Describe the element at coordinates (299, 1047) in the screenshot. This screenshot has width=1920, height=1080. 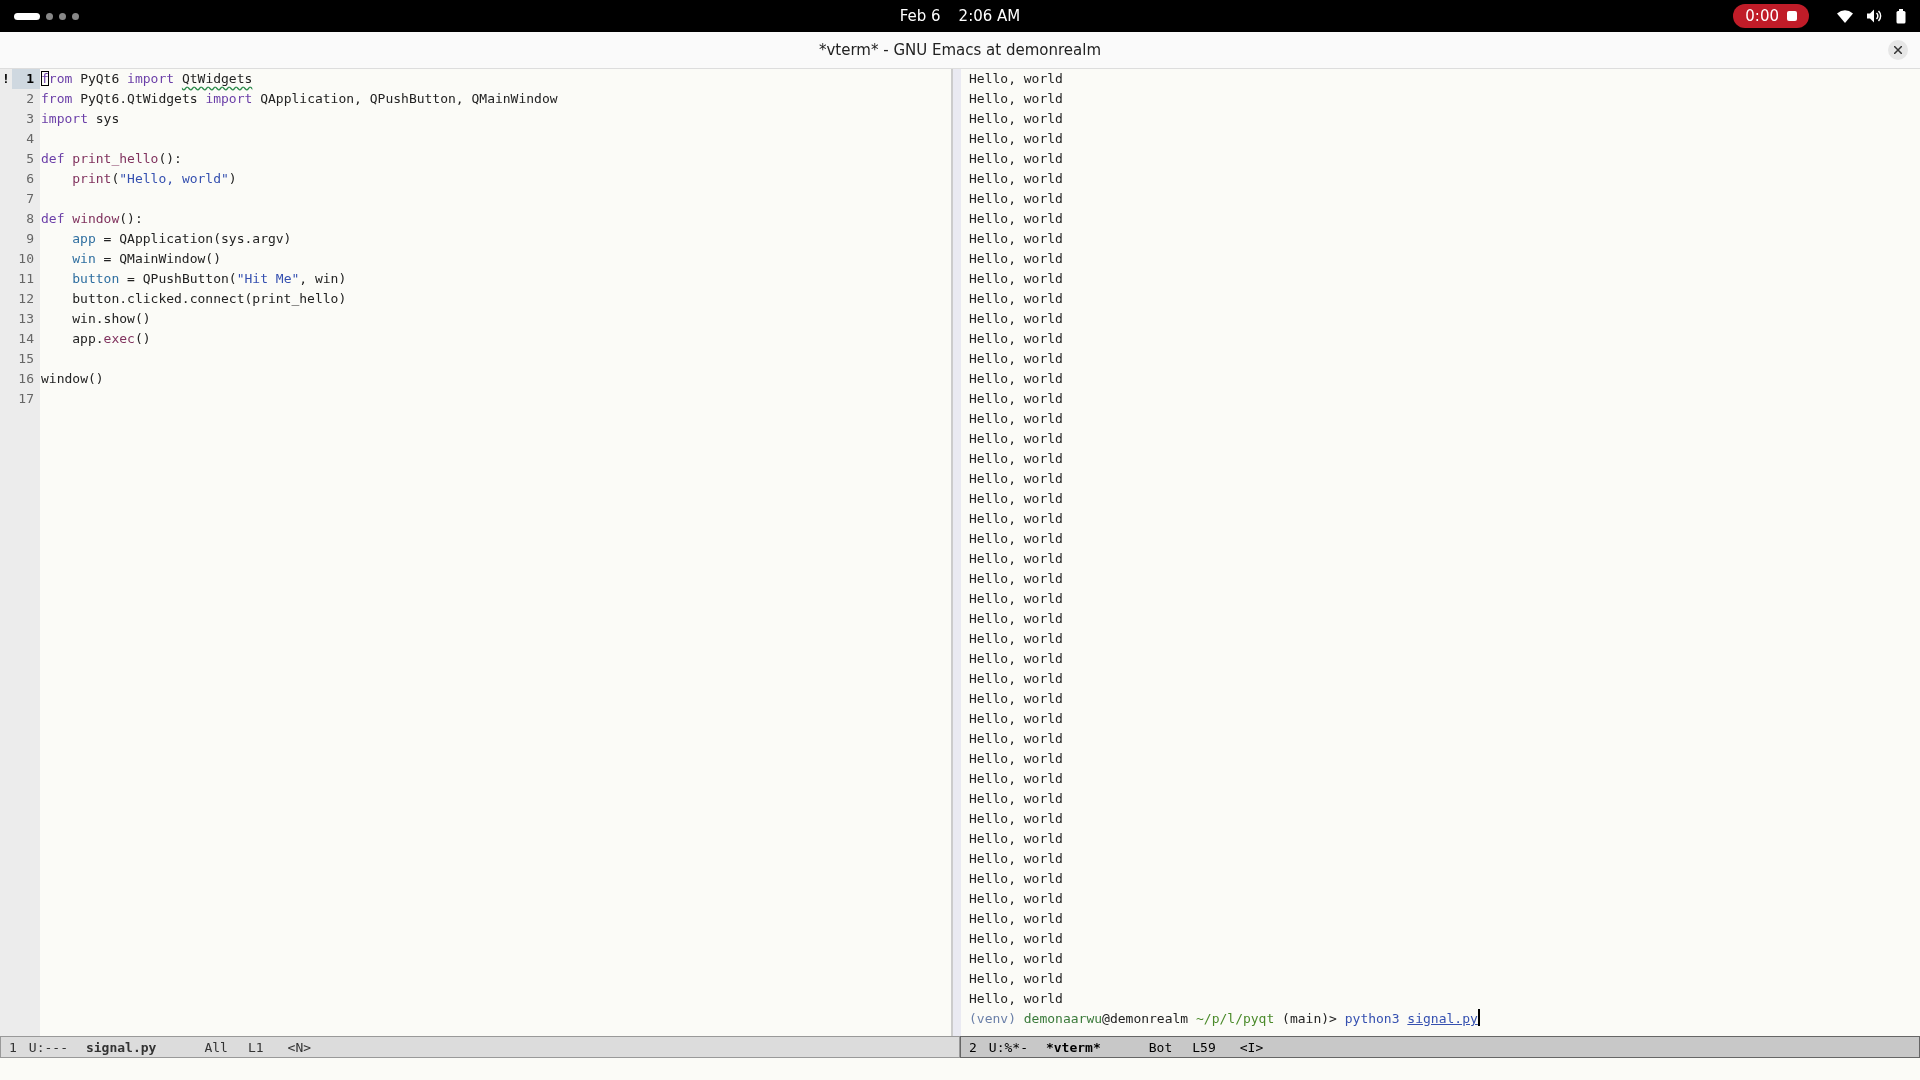
I see `input-mode: <N>` at that location.